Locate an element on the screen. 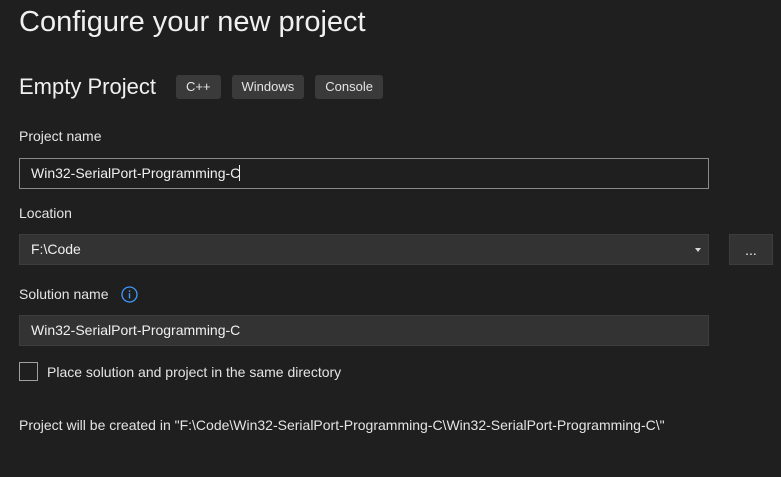  location-dropdown: F:\Code is located at coordinates (364, 249).